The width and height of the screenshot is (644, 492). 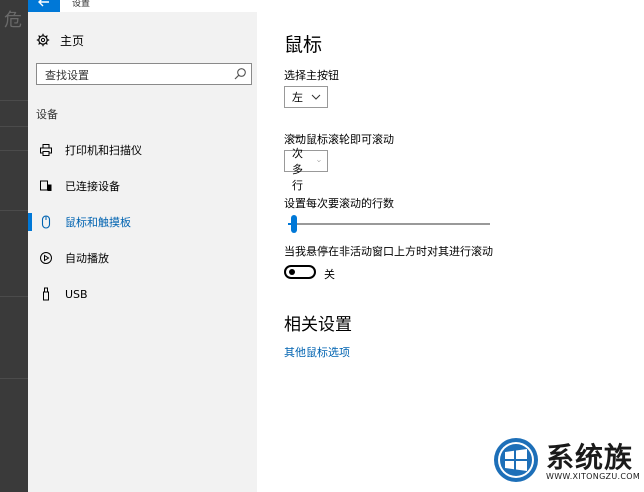 I want to click on windows-logo-icon, so click(x=516, y=460).